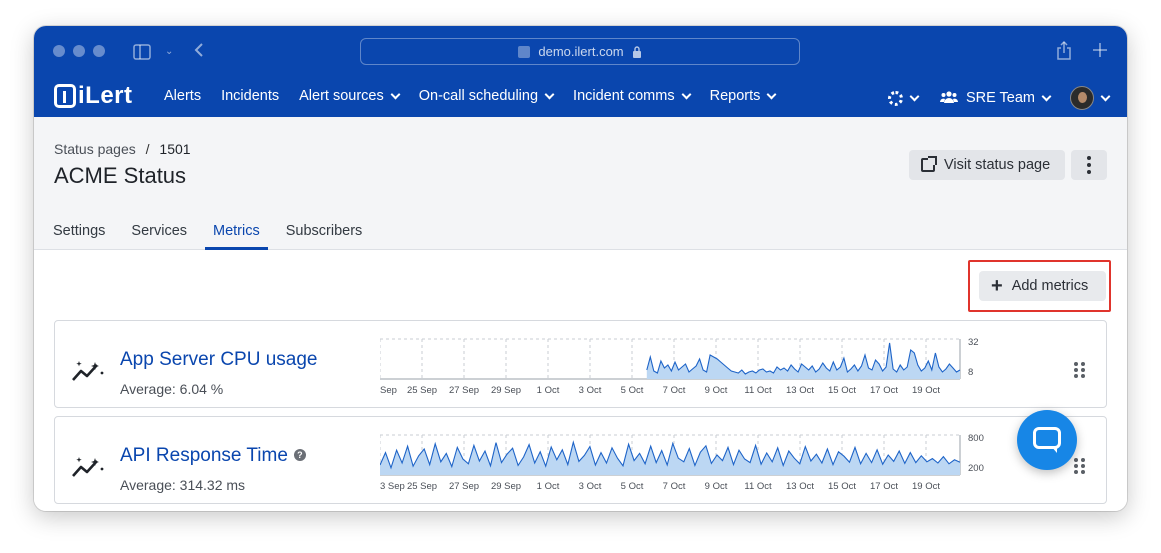 The width and height of the screenshot is (1161, 553). Describe the element at coordinates (88, 371) in the screenshot. I see `metrics-trend-icon` at that location.